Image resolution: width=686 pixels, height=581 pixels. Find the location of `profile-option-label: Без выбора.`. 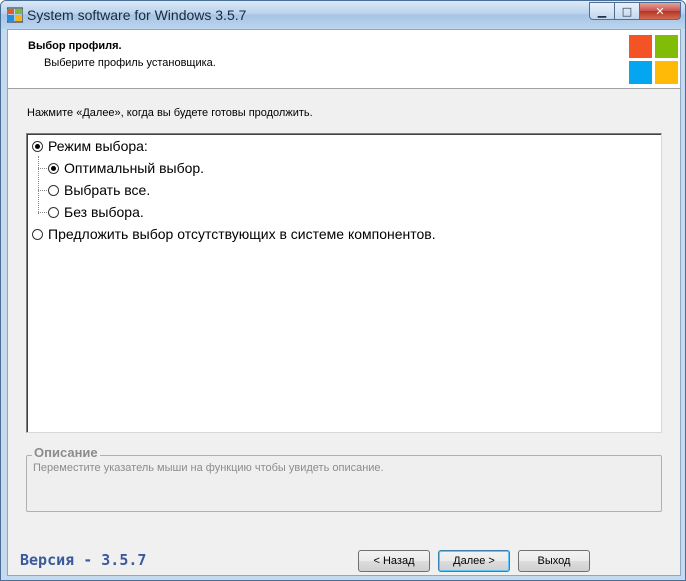

profile-option-label: Без выбора. is located at coordinates (104, 212).